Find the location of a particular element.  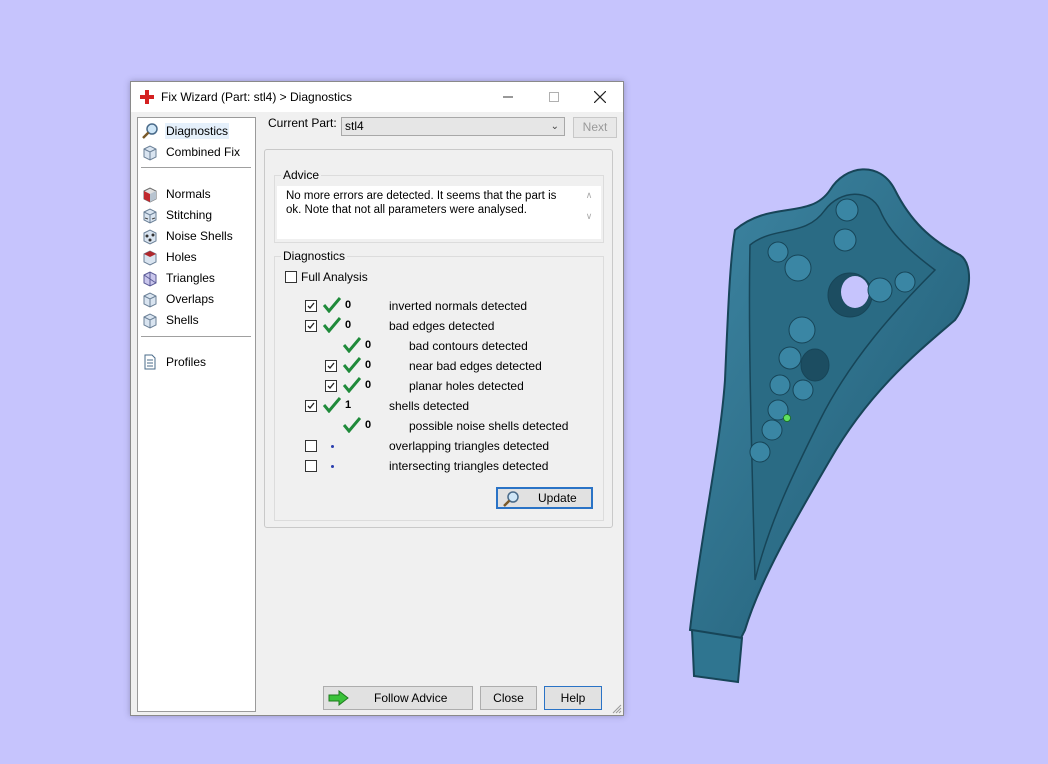

nav-item-overlaps: Overlaps is located at coordinates (196, 299).